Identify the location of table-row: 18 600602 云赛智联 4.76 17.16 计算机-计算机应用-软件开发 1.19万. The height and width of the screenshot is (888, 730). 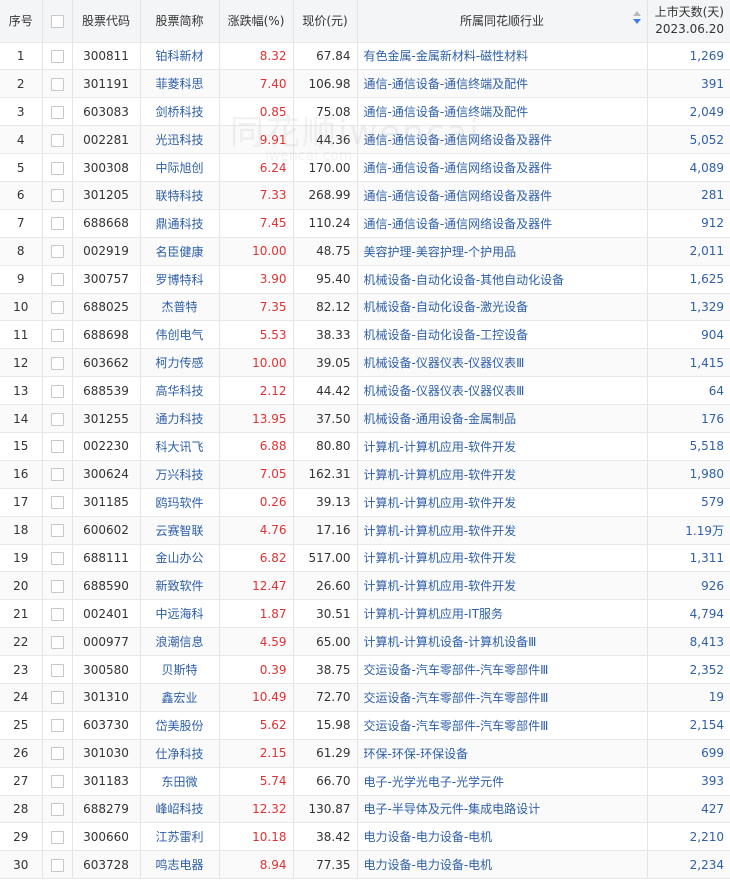
(365, 530).